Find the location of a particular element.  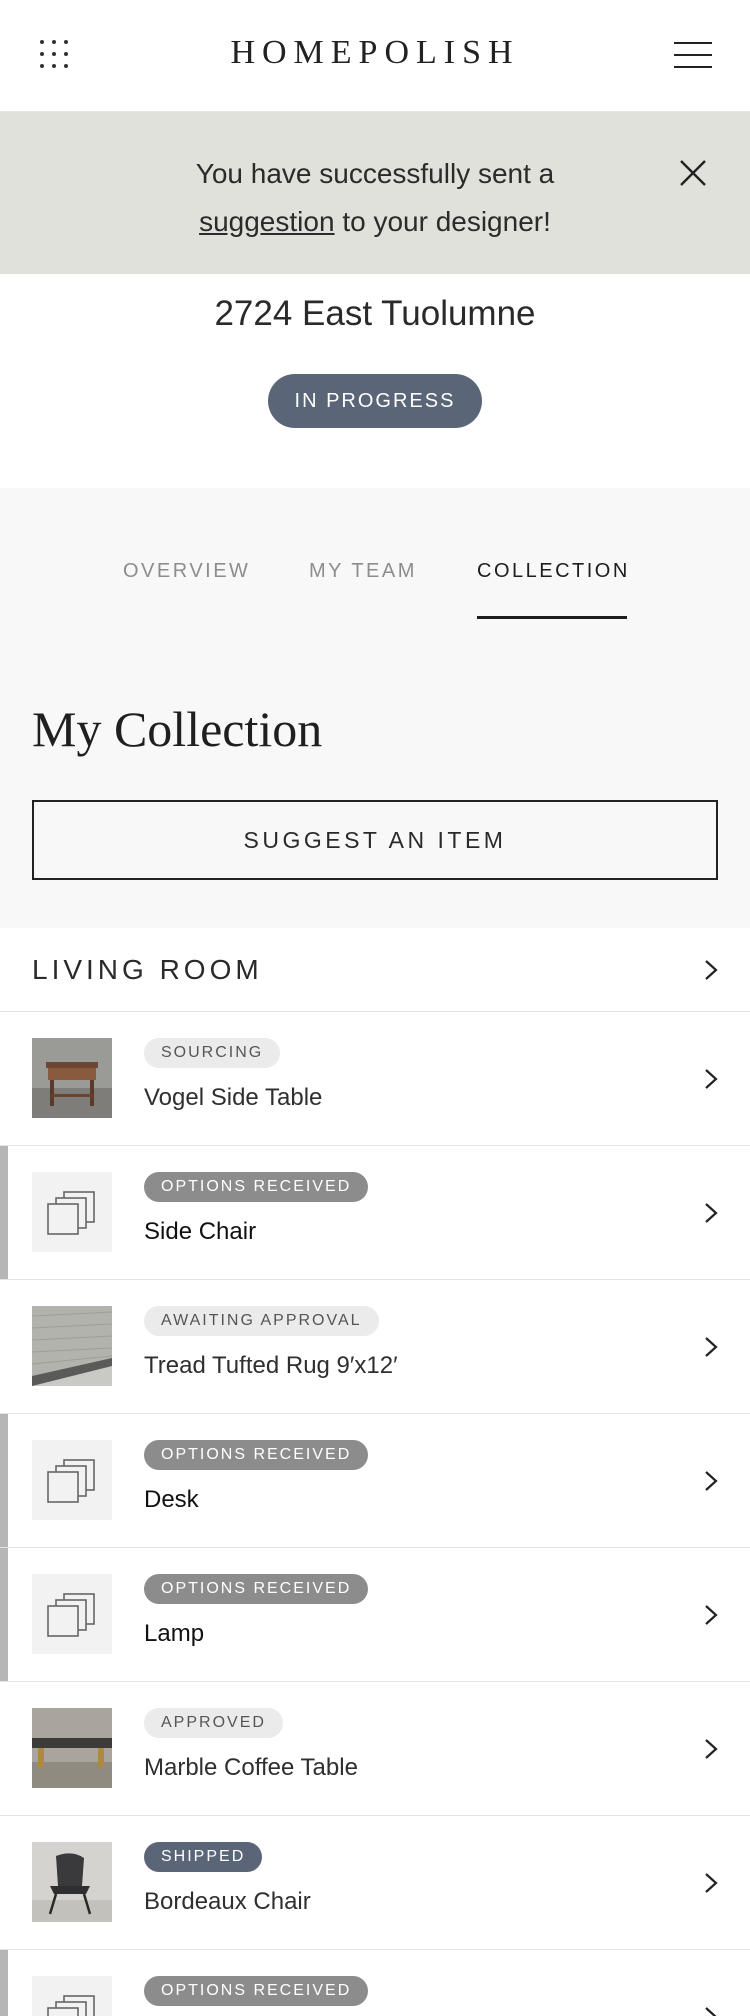

item-name: Vogel Side Table is located at coordinates (233, 1097).